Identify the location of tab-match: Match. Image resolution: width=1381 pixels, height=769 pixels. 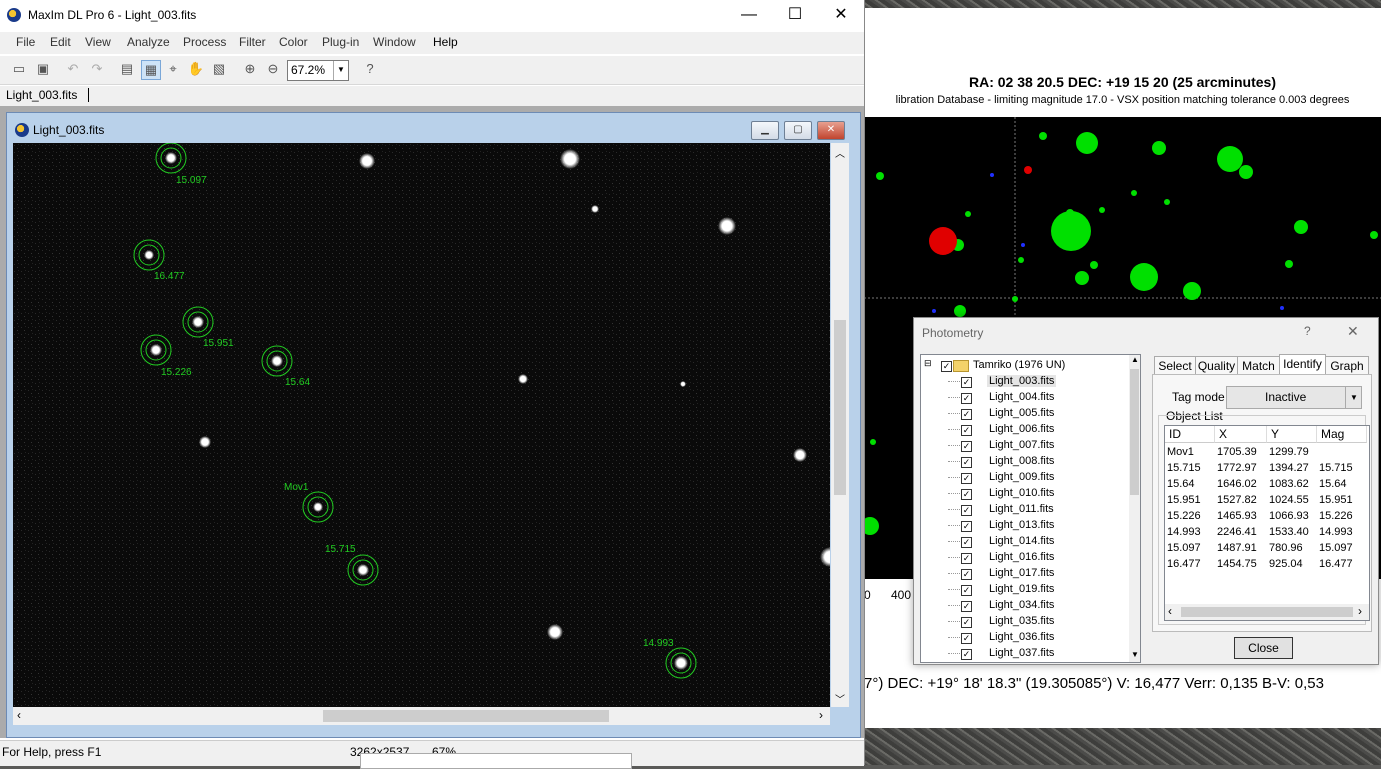
(1258, 365).